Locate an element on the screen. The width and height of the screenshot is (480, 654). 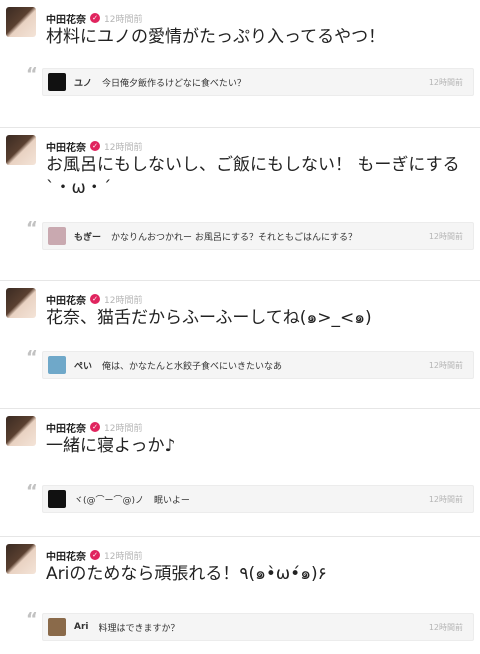
reply-text: 料理はできますか？ is located at coordinates (139, 628).